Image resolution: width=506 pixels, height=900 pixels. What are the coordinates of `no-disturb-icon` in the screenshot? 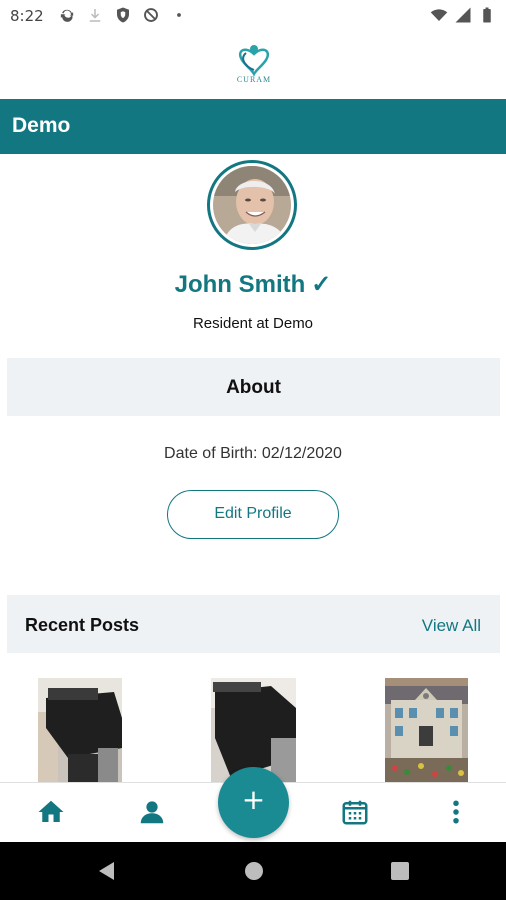 It's located at (151, 15).